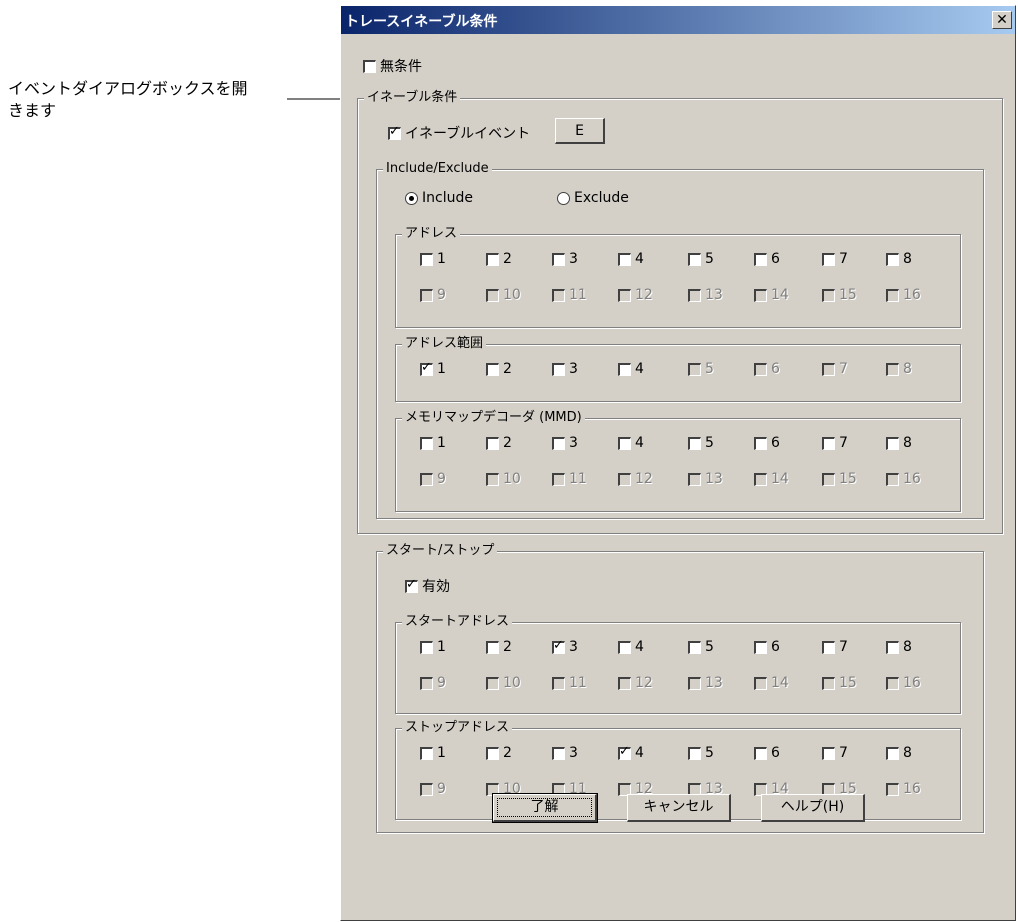  I want to click on address-checkbox-5: 5, so click(701, 259).